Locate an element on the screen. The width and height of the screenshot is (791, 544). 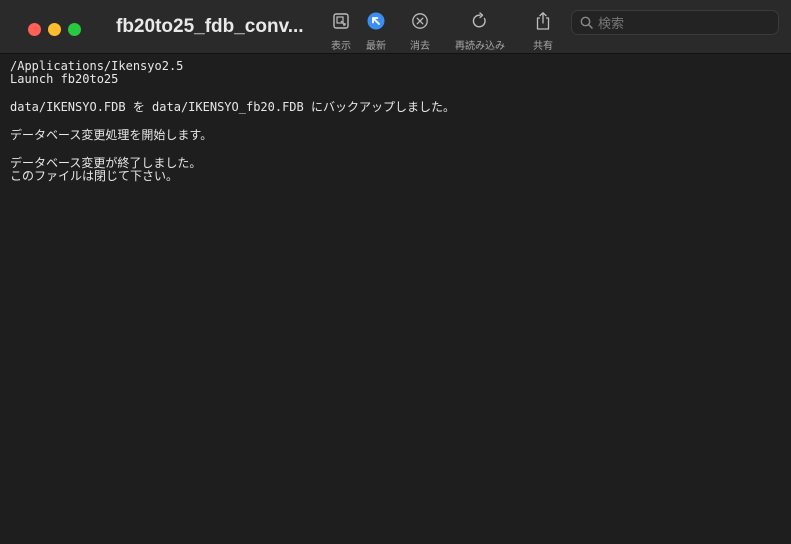
clear-icon is located at coordinates (420, 21).